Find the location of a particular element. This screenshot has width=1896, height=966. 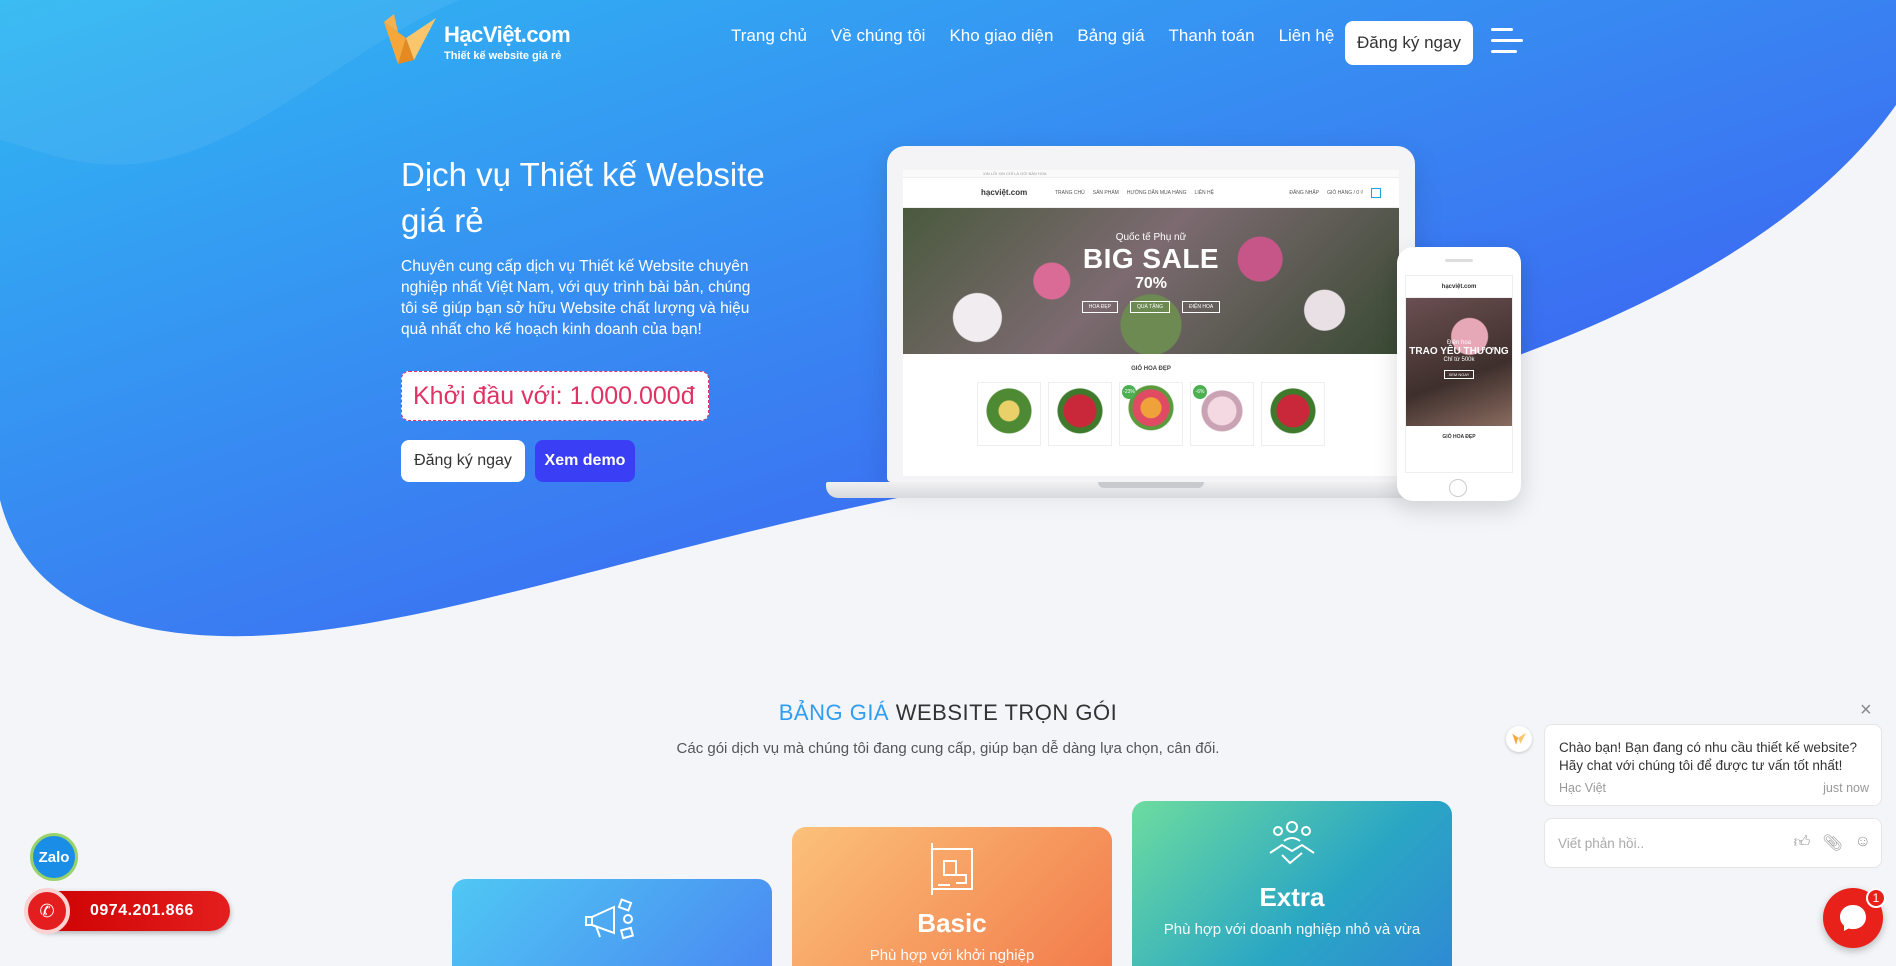

mockup-cart-label: GIỎ HÀNG / 0 ₫ is located at coordinates (1345, 192).